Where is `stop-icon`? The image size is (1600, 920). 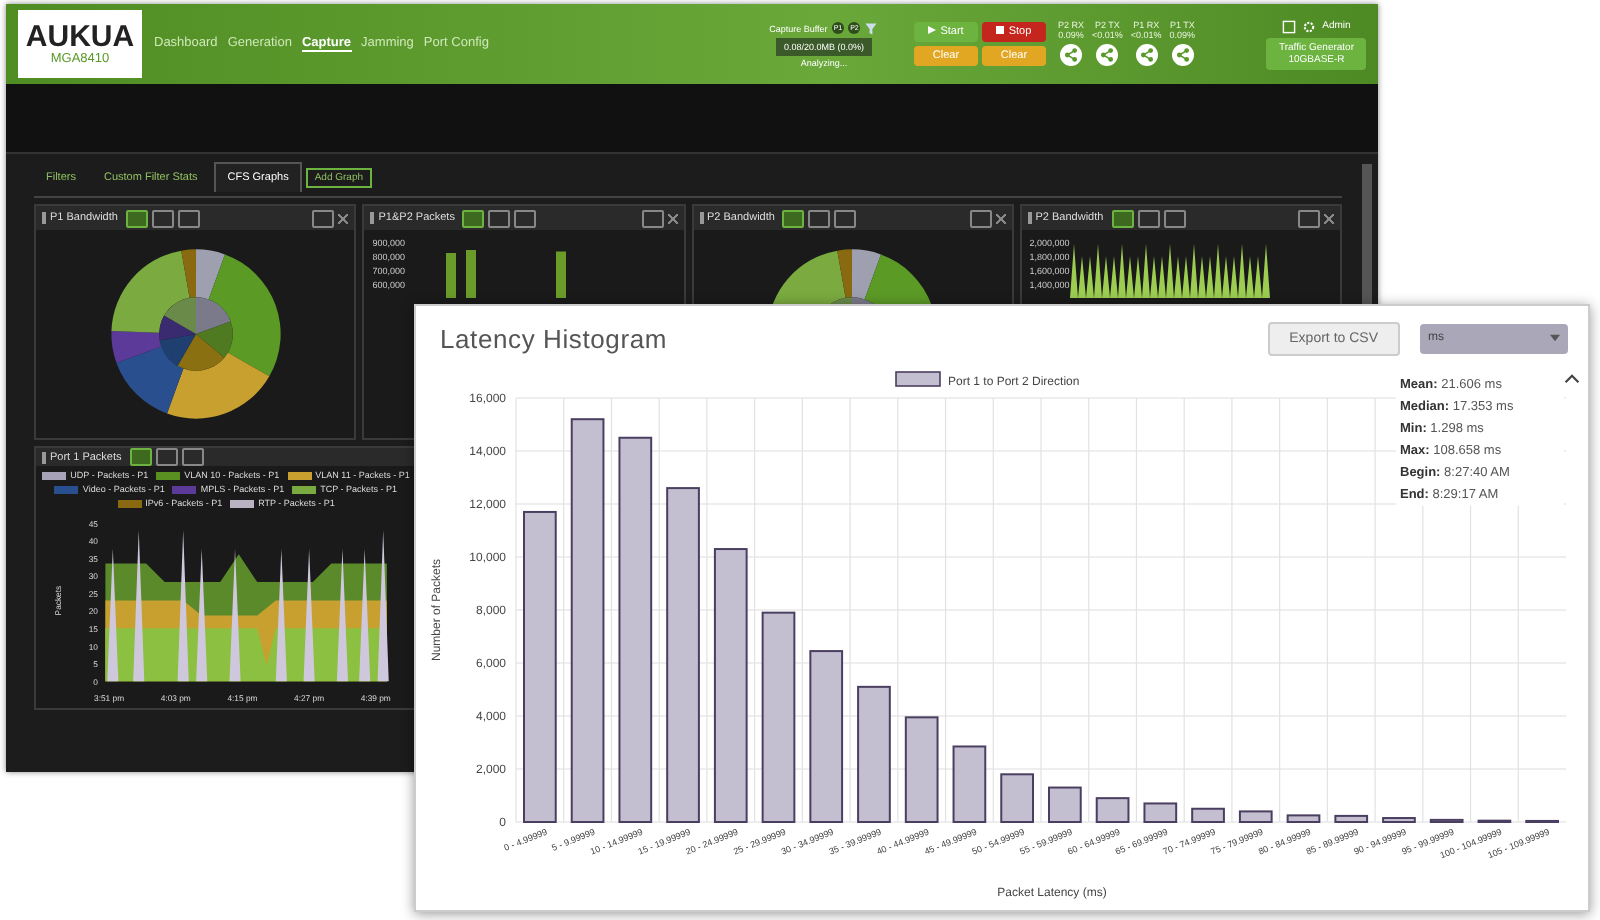
stop-icon is located at coordinates (1000, 30).